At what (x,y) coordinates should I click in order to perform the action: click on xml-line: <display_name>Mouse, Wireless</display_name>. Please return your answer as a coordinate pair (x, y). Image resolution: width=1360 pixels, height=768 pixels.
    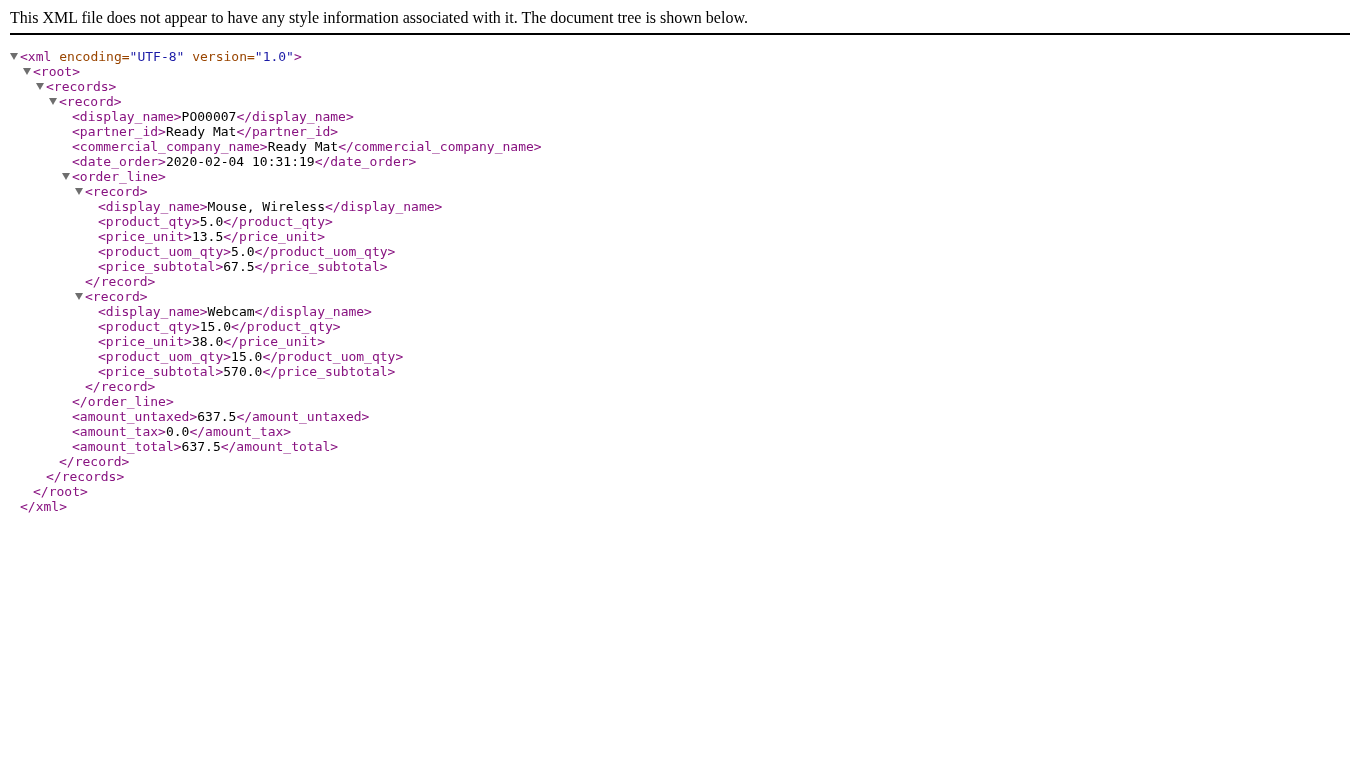
    Looking at the image, I should click on (270, 206).